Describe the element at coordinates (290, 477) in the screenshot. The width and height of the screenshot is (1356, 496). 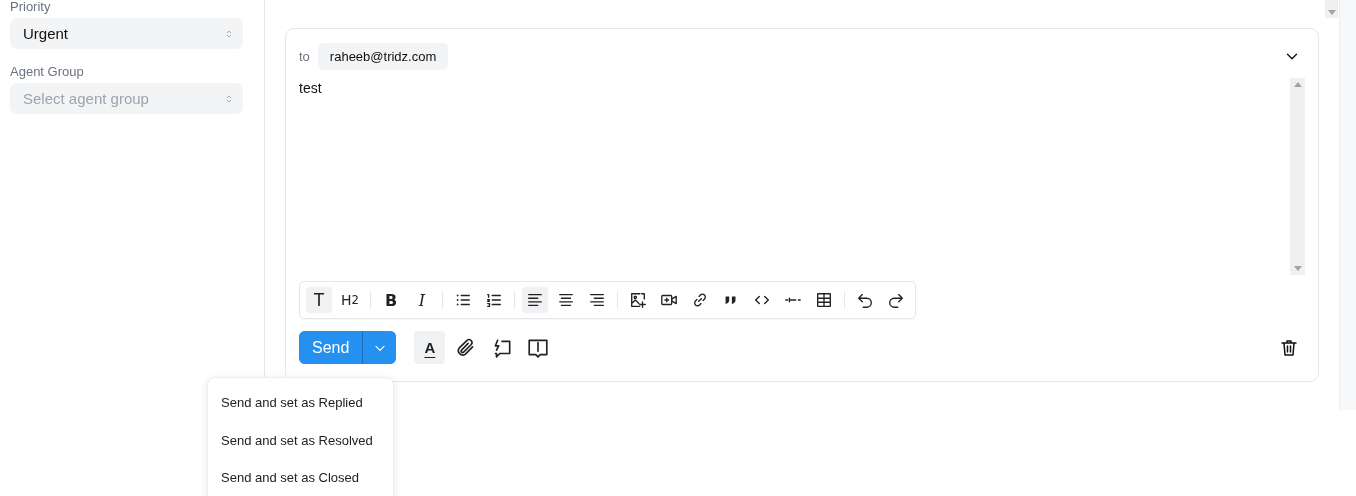
I see `menu-item: Send and set as Closed` at that location.